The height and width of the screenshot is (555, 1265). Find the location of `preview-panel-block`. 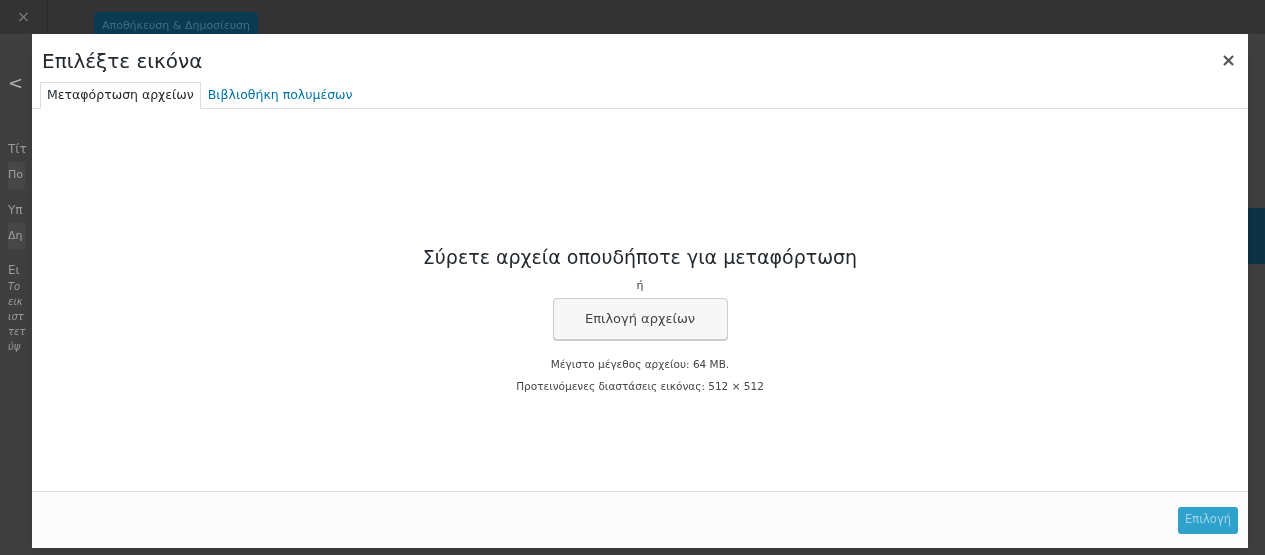

preview-panel-block is located at coordinates (1256, 236).